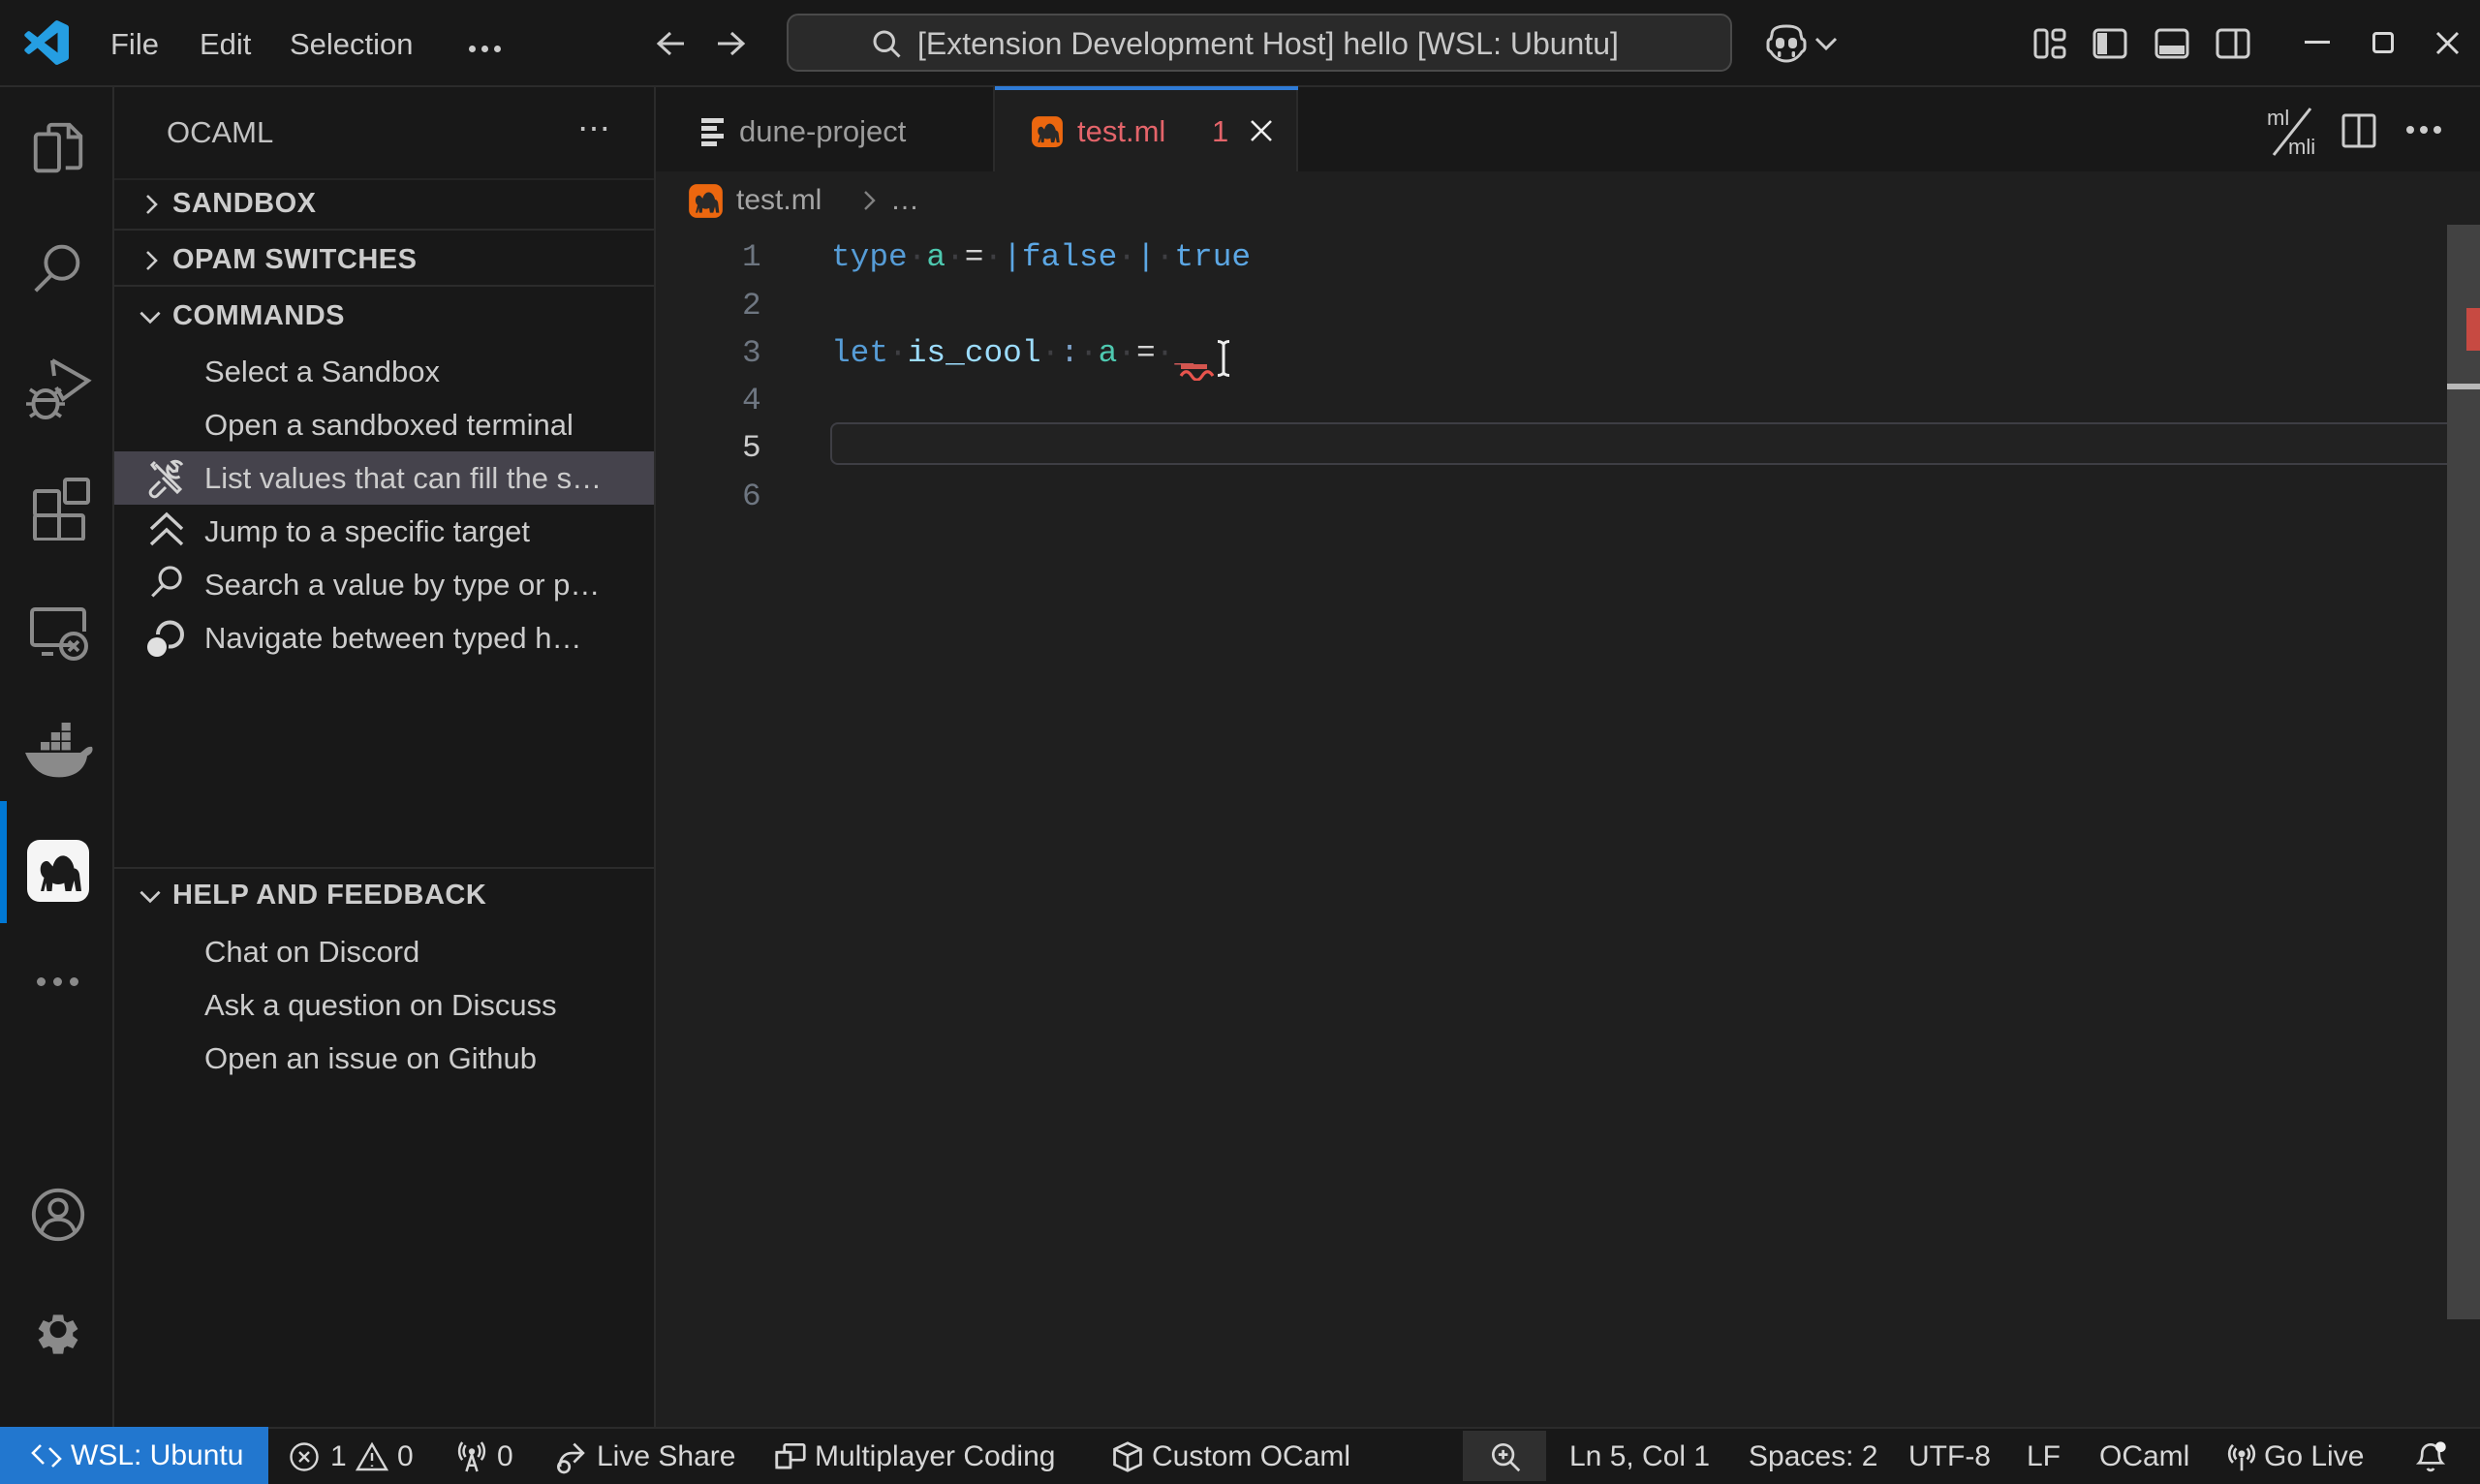 The image size is (2480, 1484). I want to click on svg-text: mli, so click(2301, 147).